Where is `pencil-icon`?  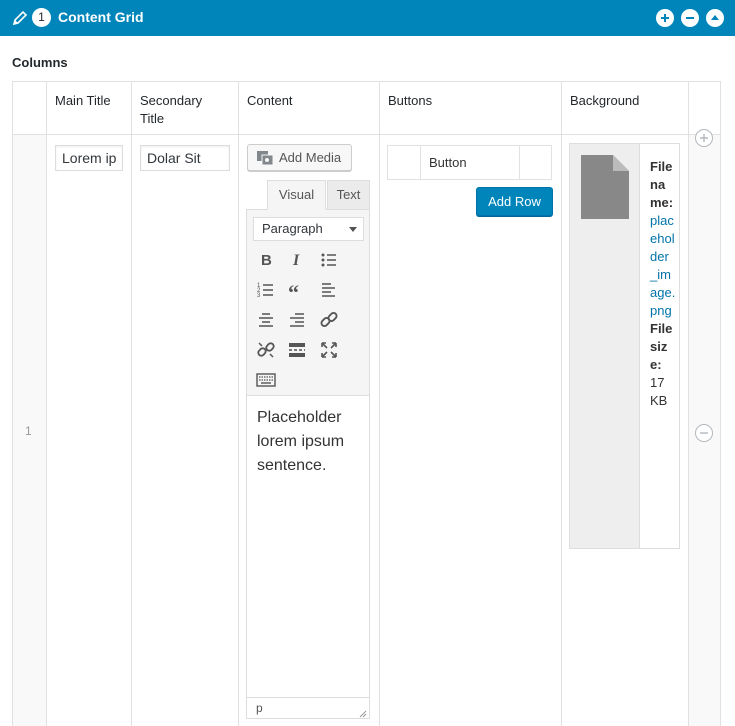
pencil-icon is located at coordinates (20, 18).